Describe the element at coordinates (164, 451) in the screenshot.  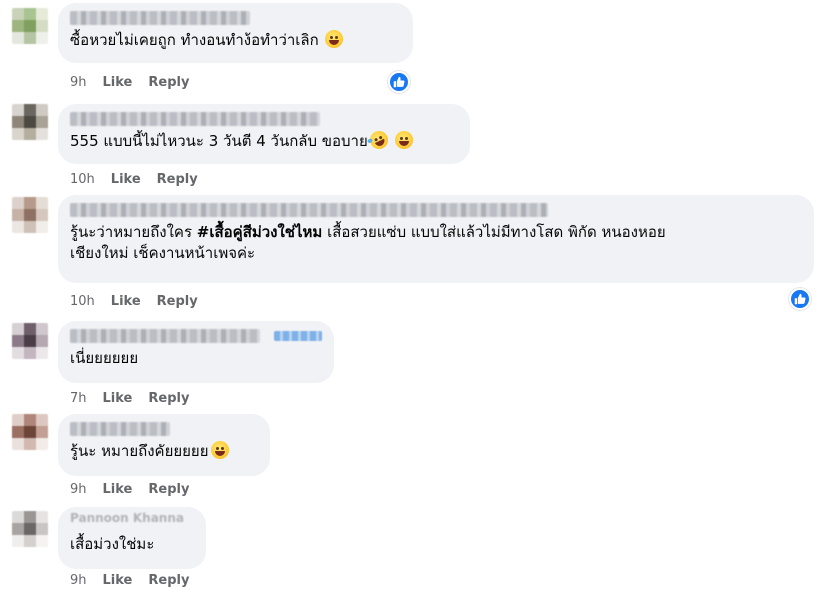
I see `comment-text: รู้นะ หมายถึงคัยยยยย` at that location.